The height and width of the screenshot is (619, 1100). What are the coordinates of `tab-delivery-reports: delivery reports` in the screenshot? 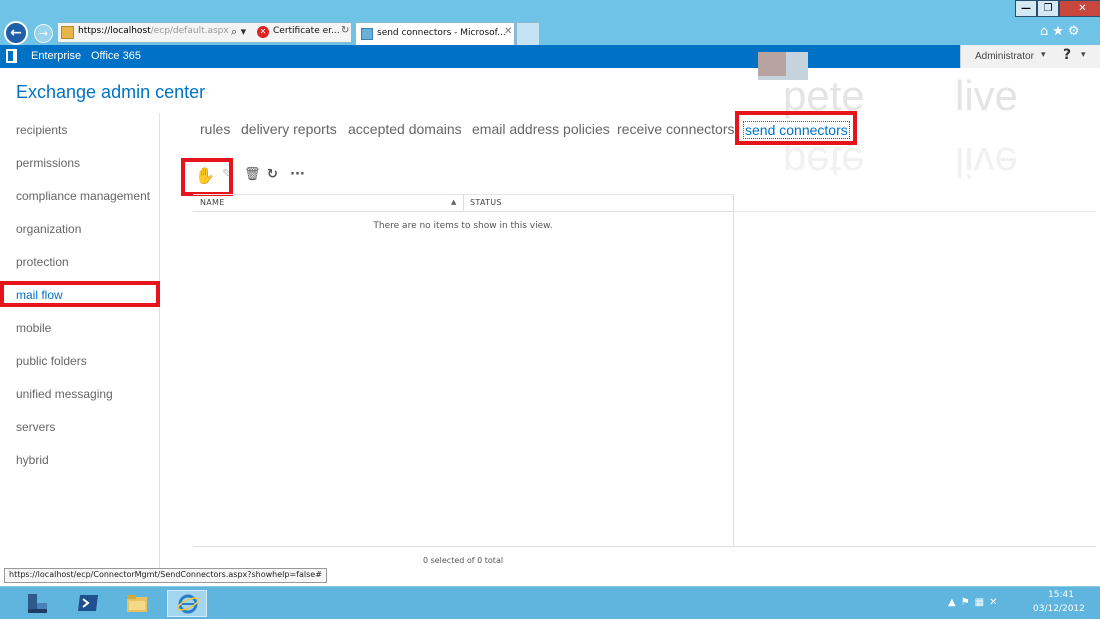 It's located at (289, 129).